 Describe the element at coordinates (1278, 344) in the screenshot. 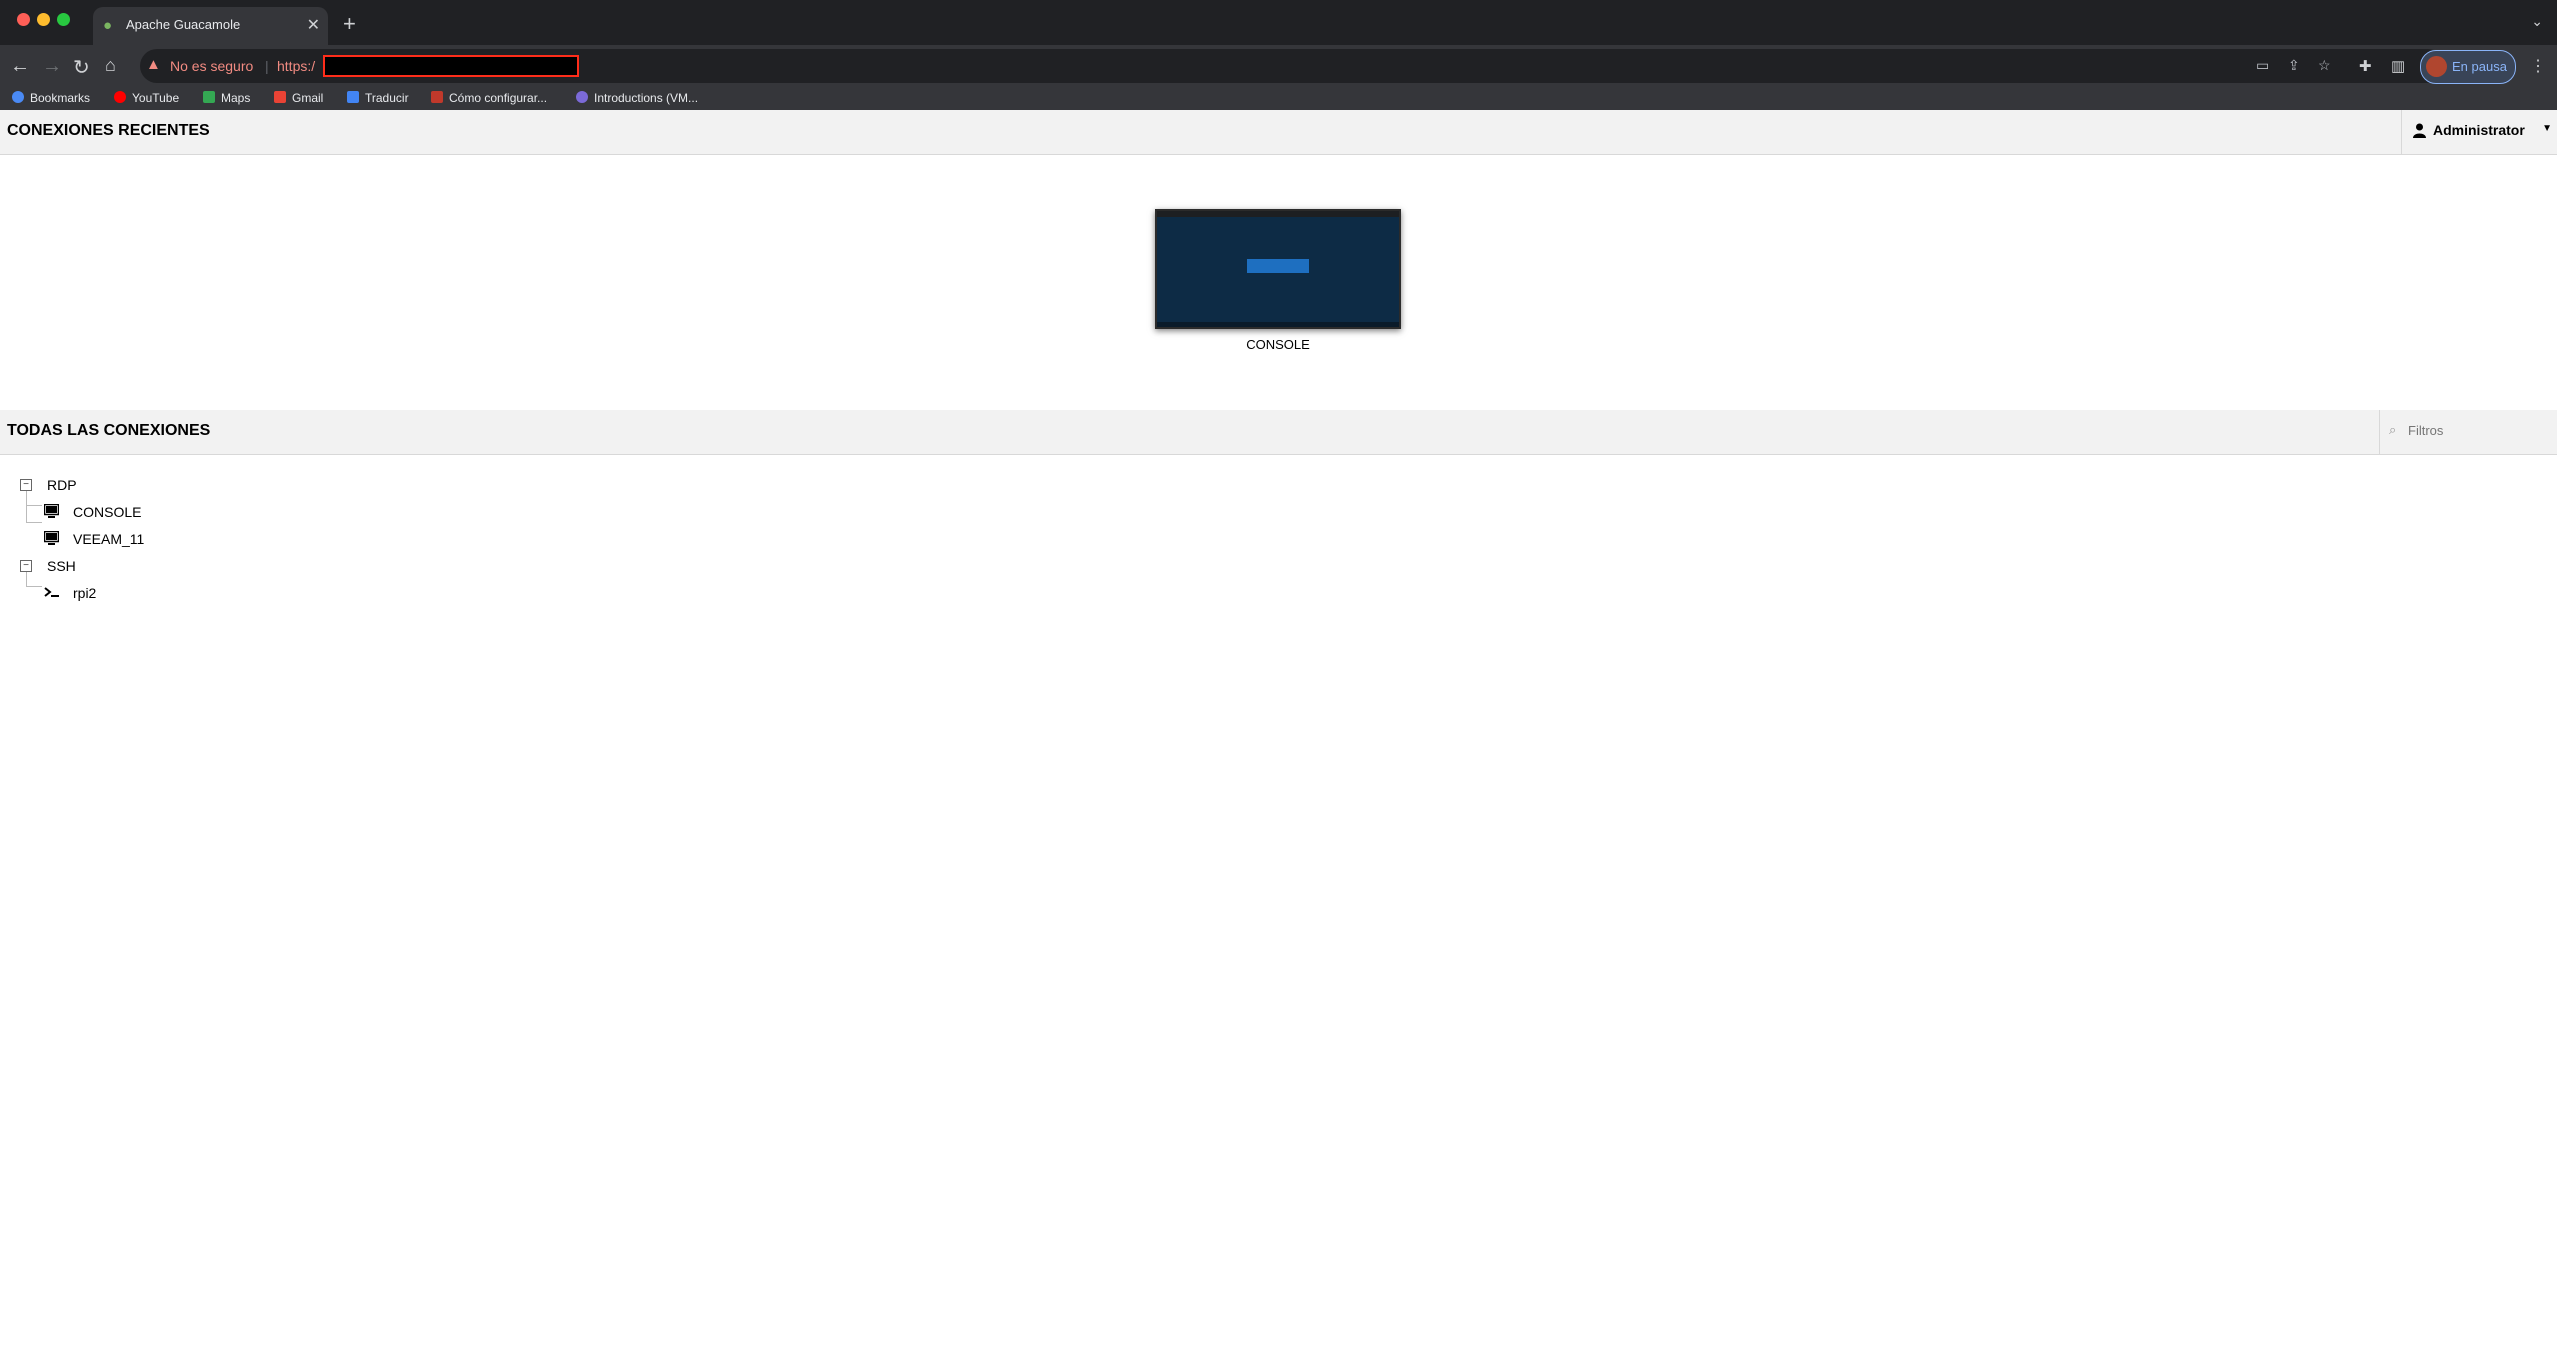

I see `recent-connection-label: CONSOLE` at that location.